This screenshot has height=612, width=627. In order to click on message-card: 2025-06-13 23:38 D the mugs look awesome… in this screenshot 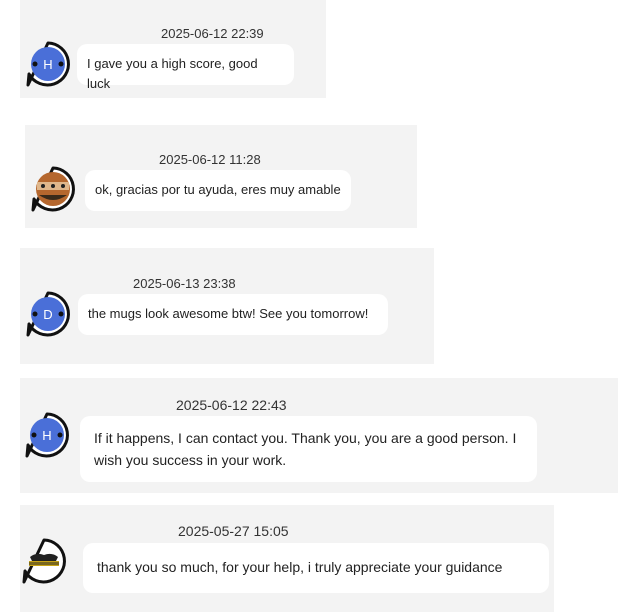, I will do `click(227, 306)`.